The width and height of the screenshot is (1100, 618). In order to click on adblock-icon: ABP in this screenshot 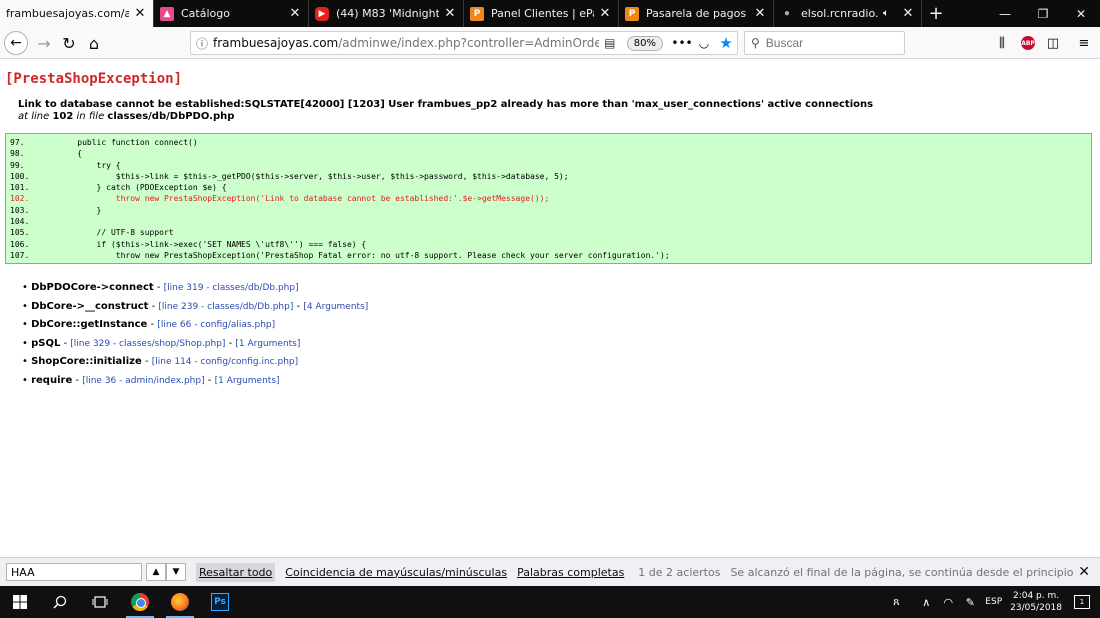, I will do `click(1028, 43)`.